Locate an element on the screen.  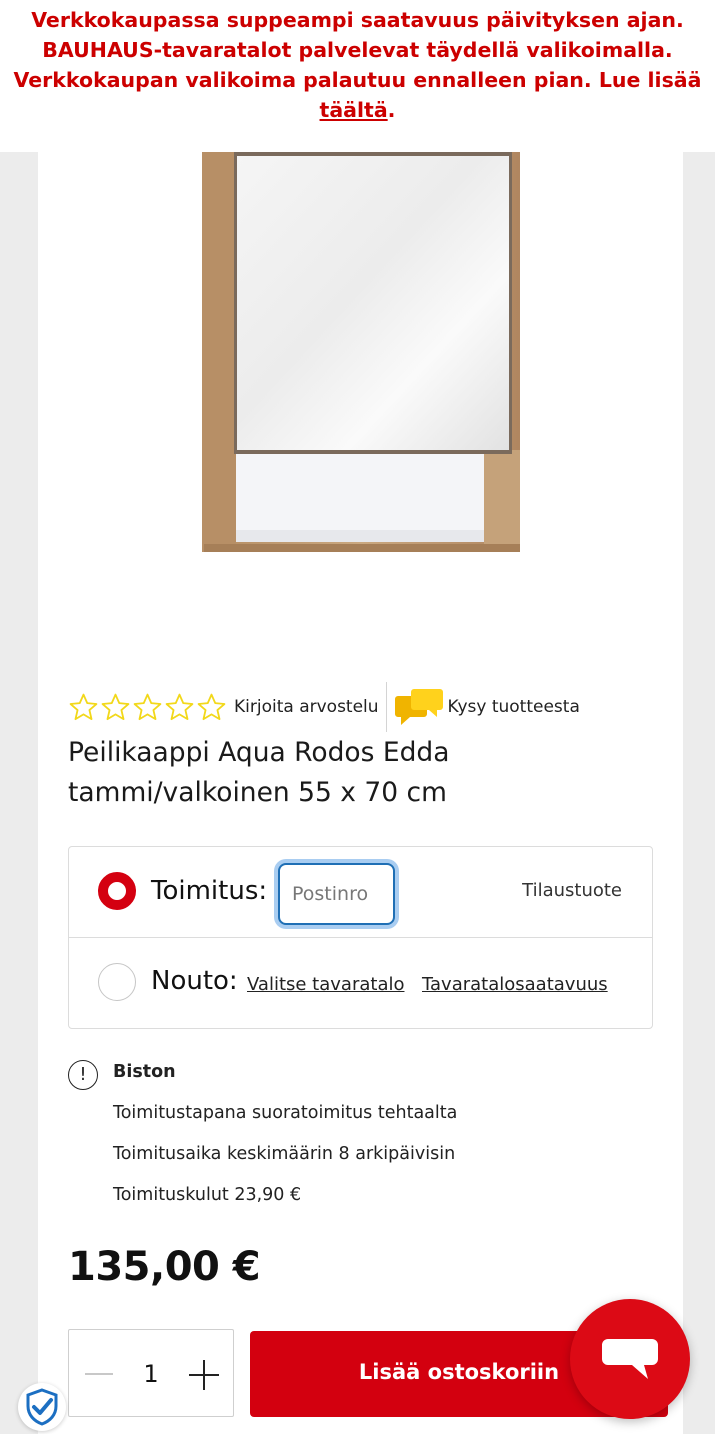
rating-stars is located at coordinates (147, 707).